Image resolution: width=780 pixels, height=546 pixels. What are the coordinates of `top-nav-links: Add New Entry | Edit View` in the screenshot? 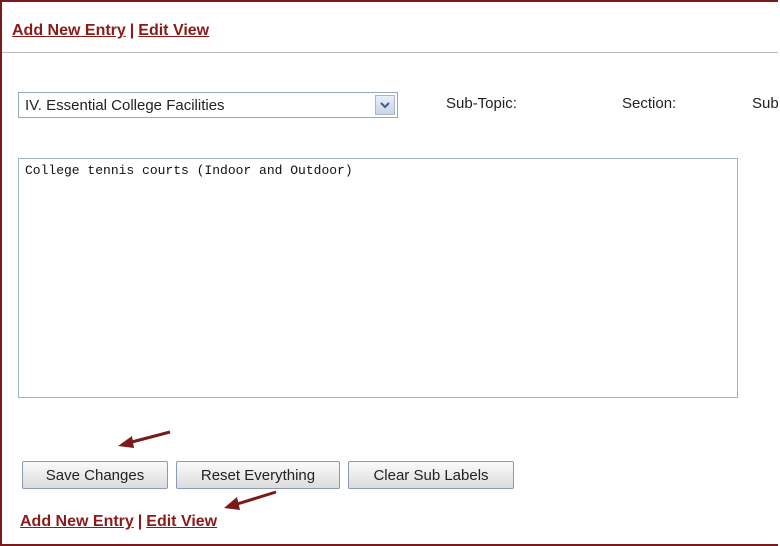 It's located at (110, 31).